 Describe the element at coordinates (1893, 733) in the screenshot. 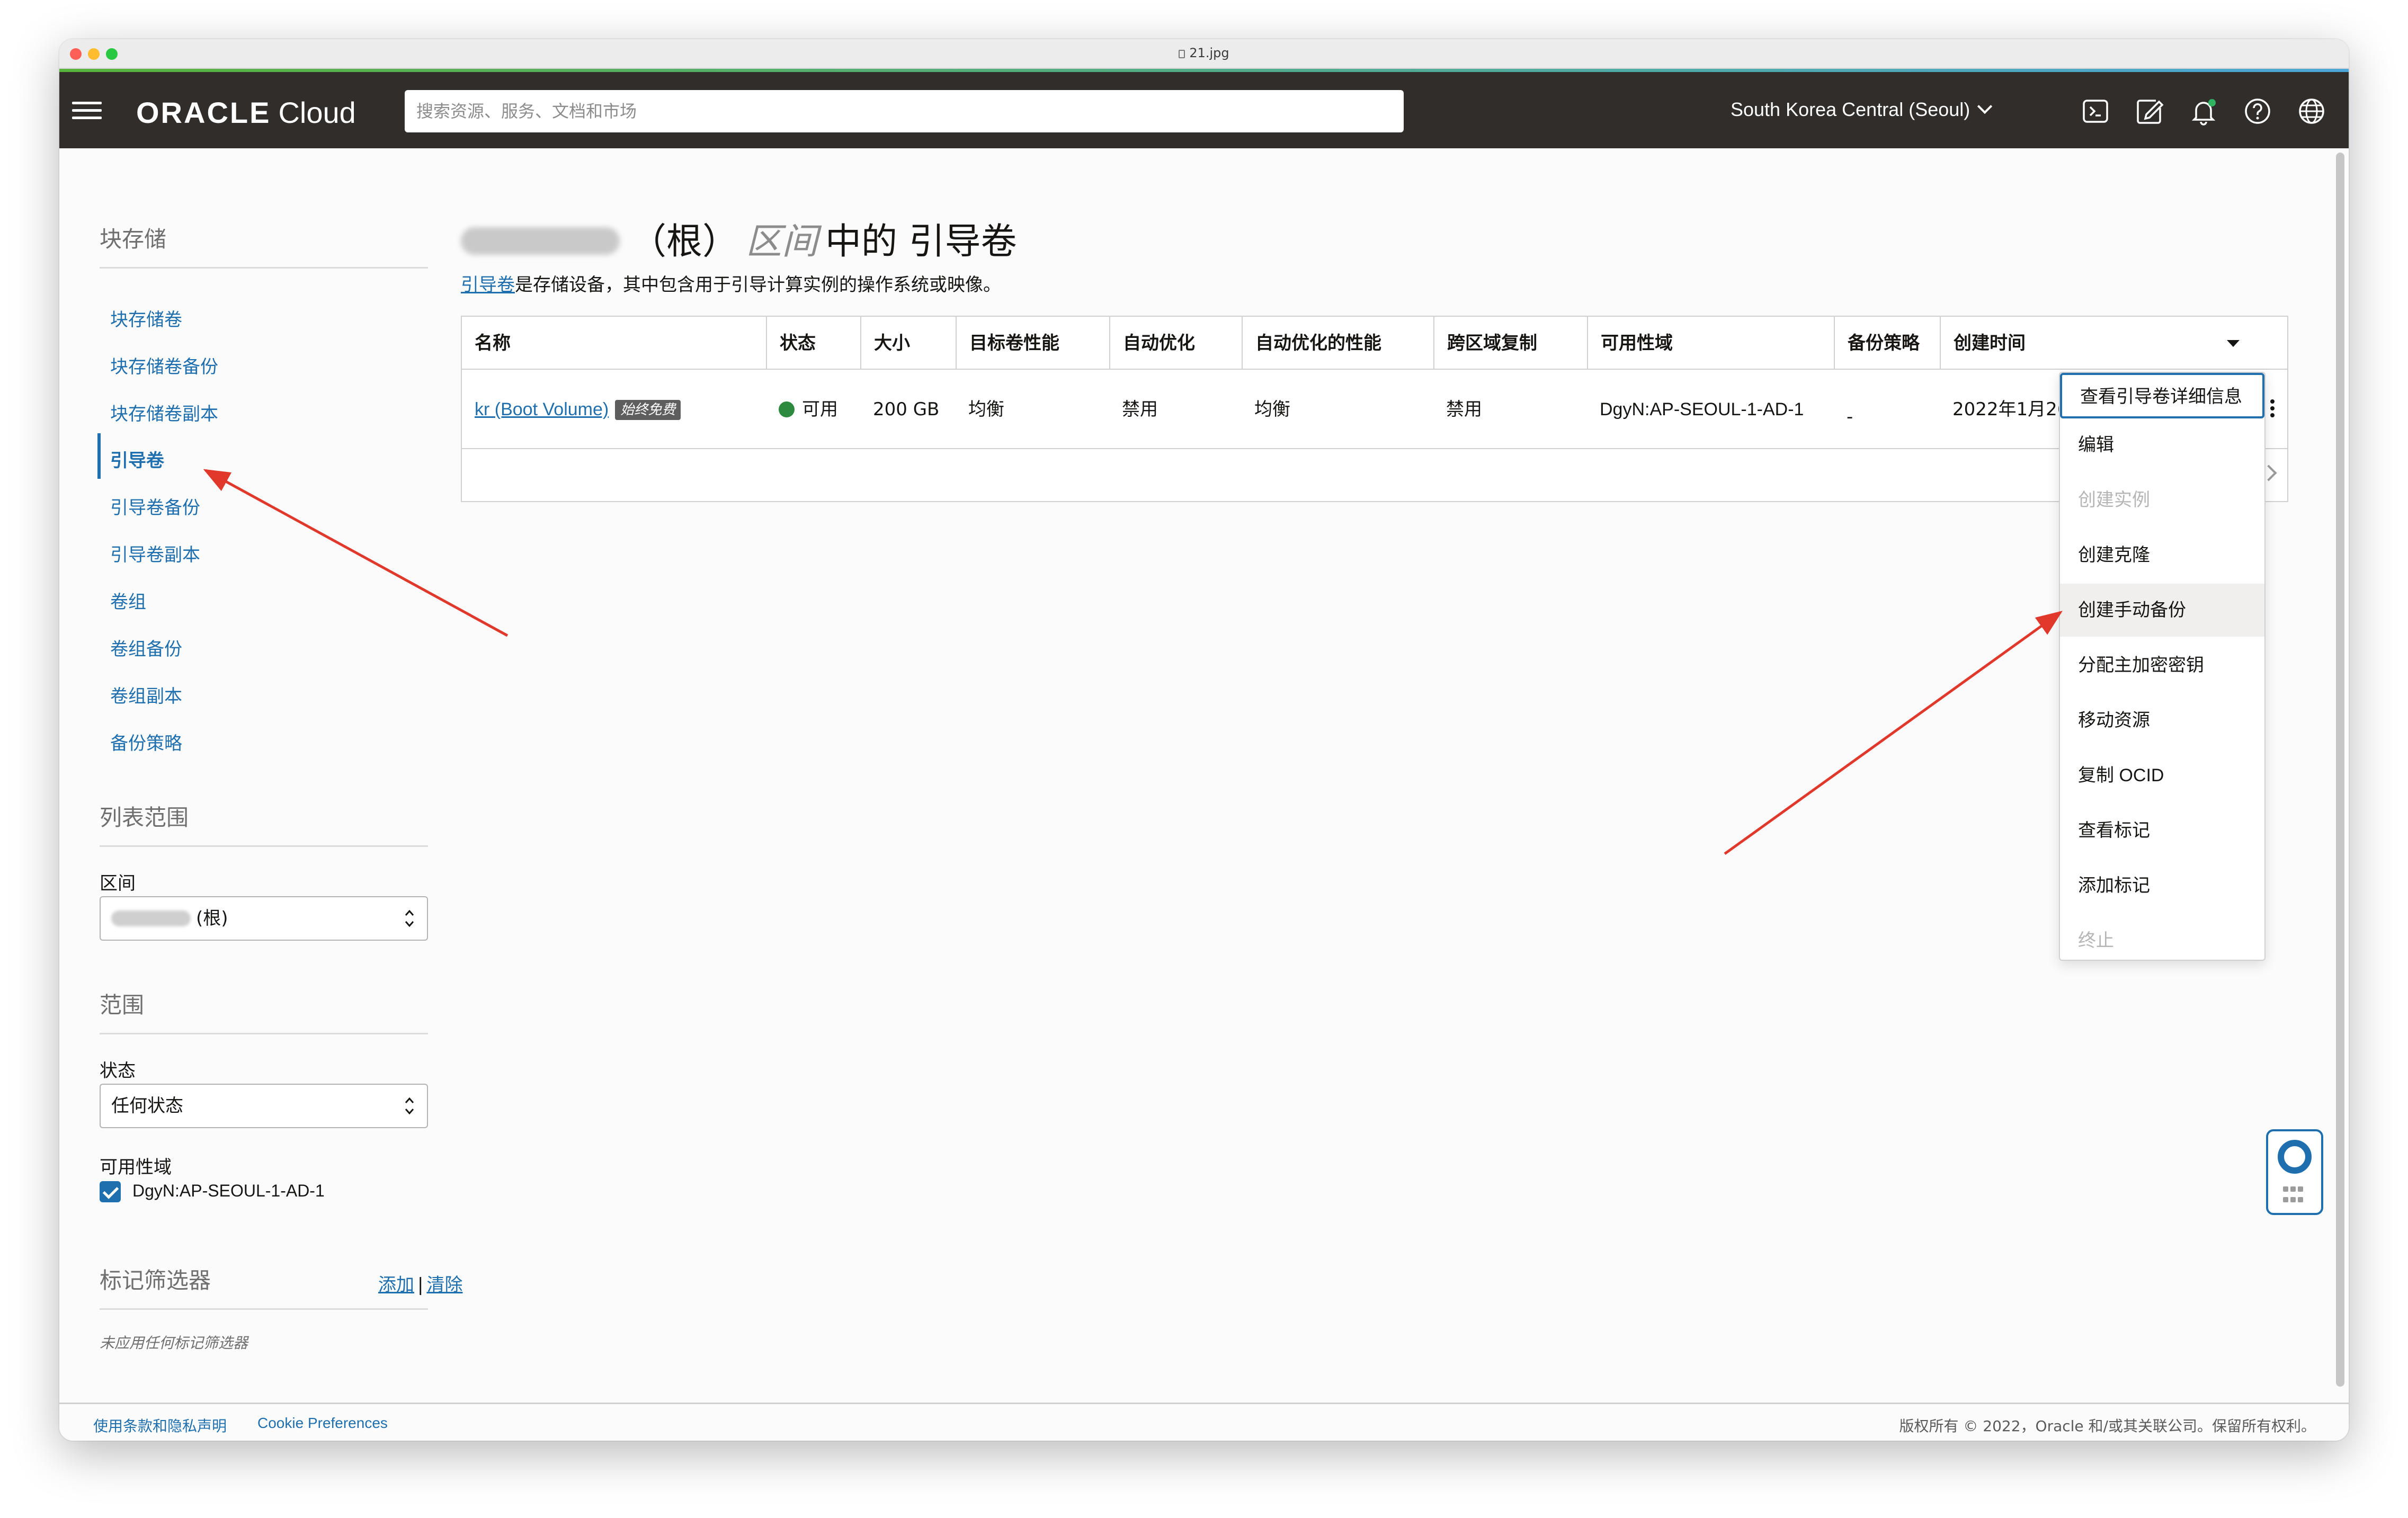

I see `annotation-arrow-right` at that location.